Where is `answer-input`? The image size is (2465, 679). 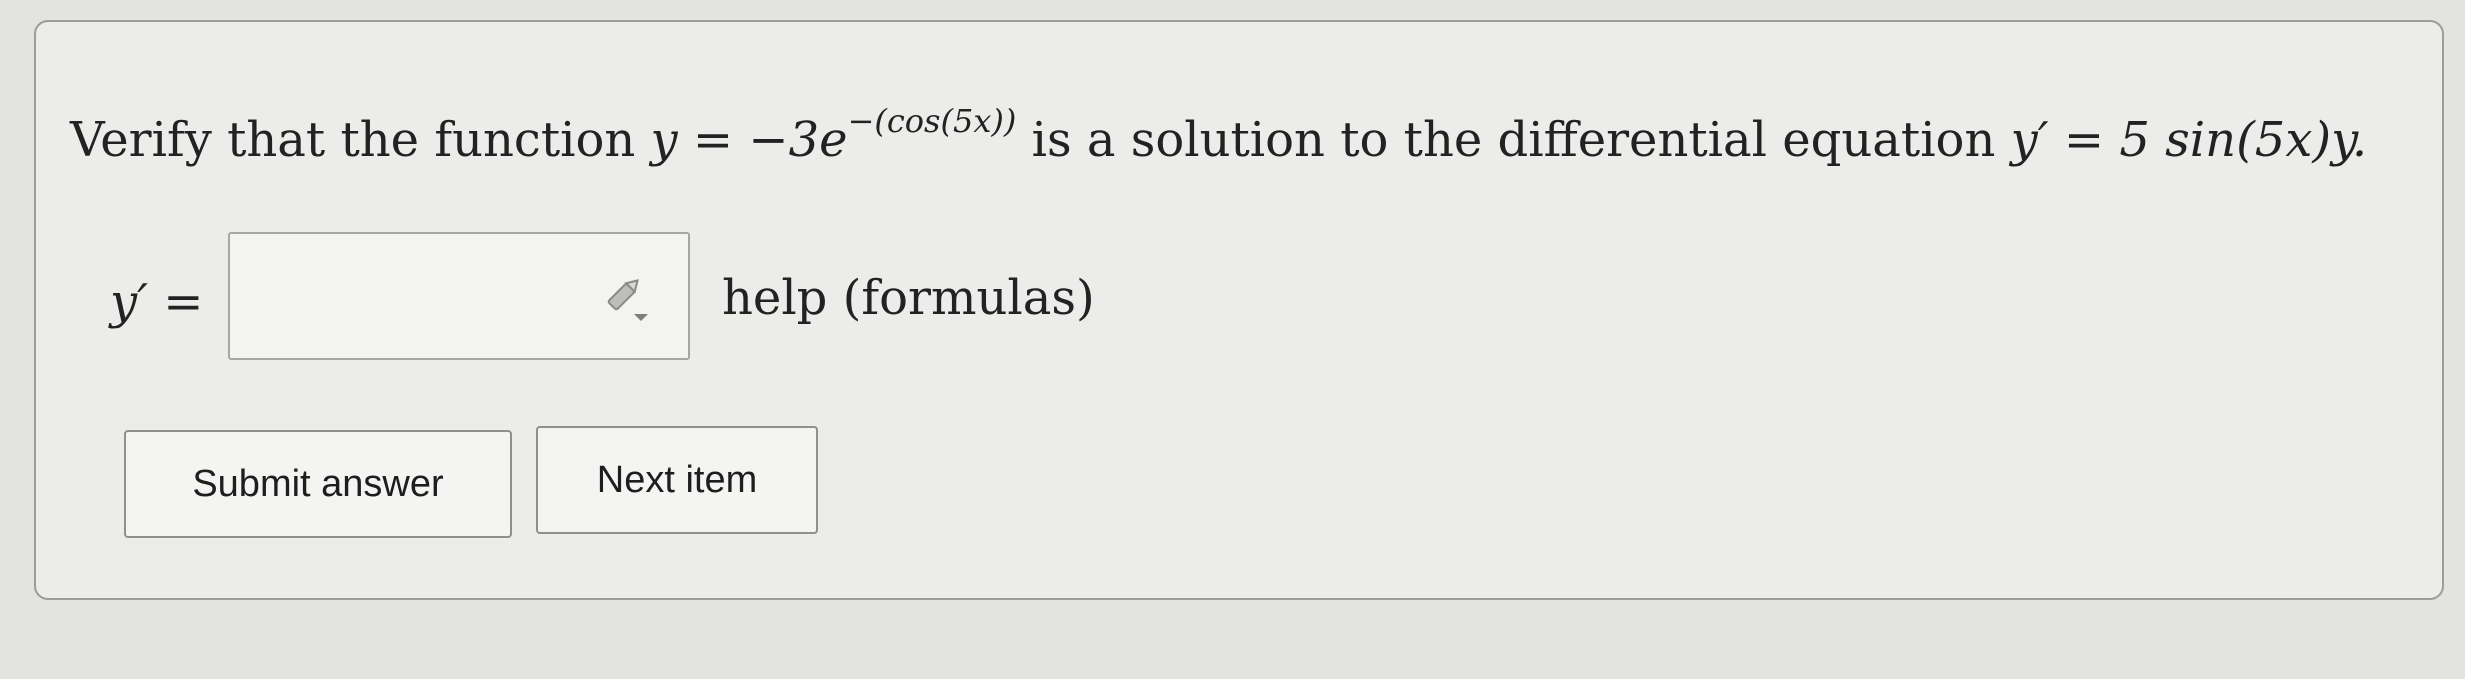 answer-input is located at coordinates (412, 297).